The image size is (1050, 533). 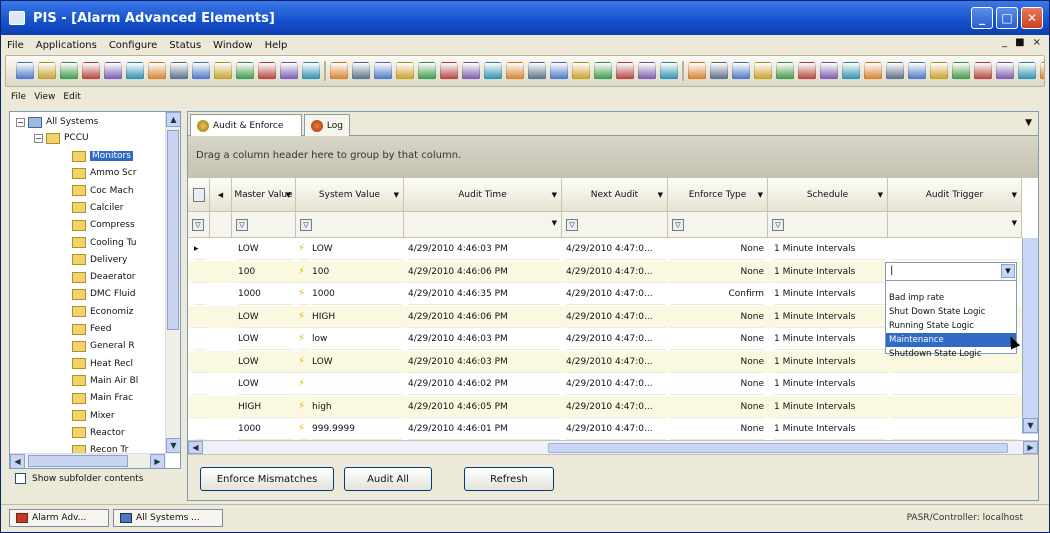 What do you see at coordinates (484, 429) in the screenshot?
I see `cell-audit-time: 4/29/2010 4:46:01 PM` at bounding box center [484, 429].